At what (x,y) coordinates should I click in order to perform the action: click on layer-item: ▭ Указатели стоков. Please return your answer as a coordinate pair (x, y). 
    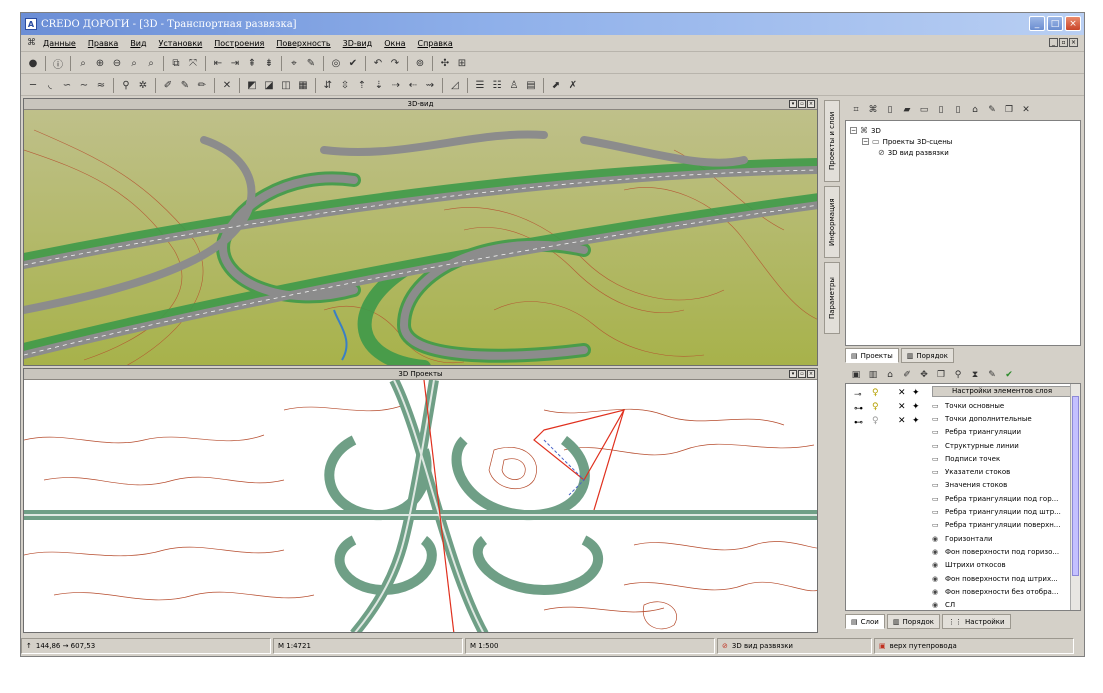
    Looking at the image, I should click on (1002, 471).